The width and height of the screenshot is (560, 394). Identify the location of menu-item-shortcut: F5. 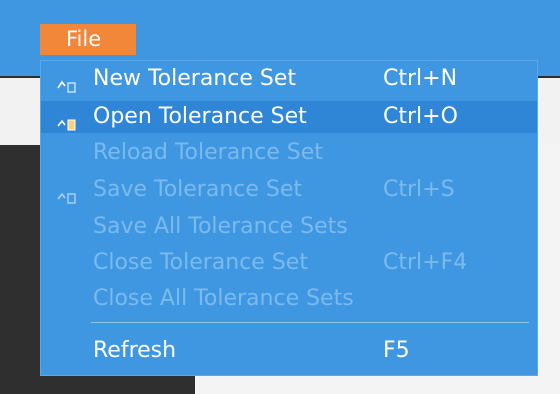
(396, 350).